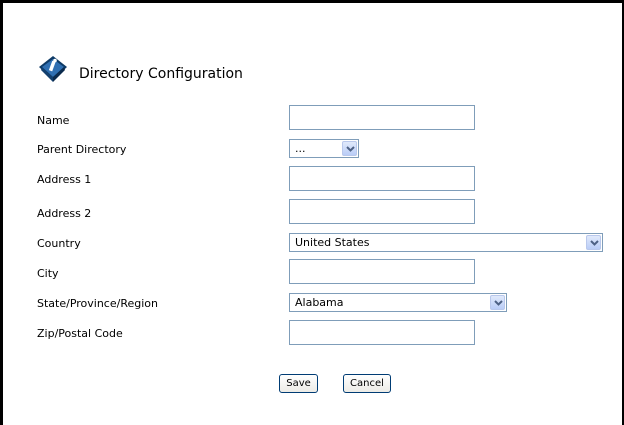  Describe the element at coordinates (319, 302) in the screenshot. I see `state-value: Alabama` at that location.